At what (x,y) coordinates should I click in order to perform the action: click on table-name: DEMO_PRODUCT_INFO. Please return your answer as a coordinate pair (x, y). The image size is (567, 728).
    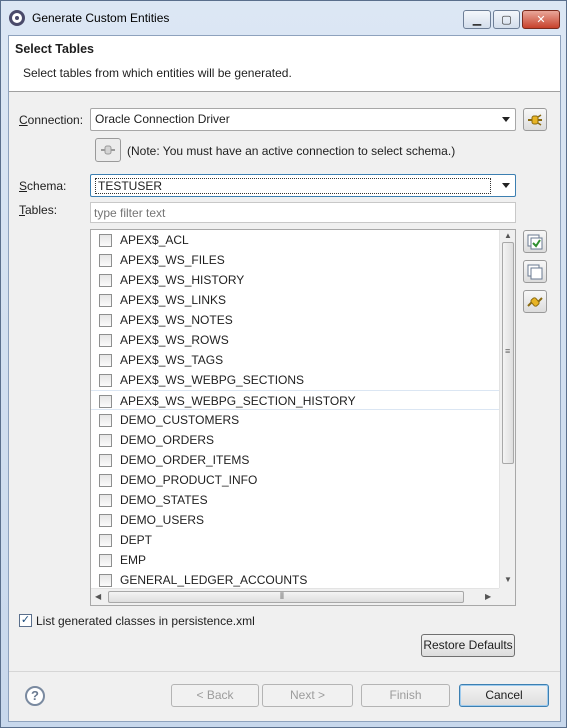
    Looking at the image, I should click on (189, 480).